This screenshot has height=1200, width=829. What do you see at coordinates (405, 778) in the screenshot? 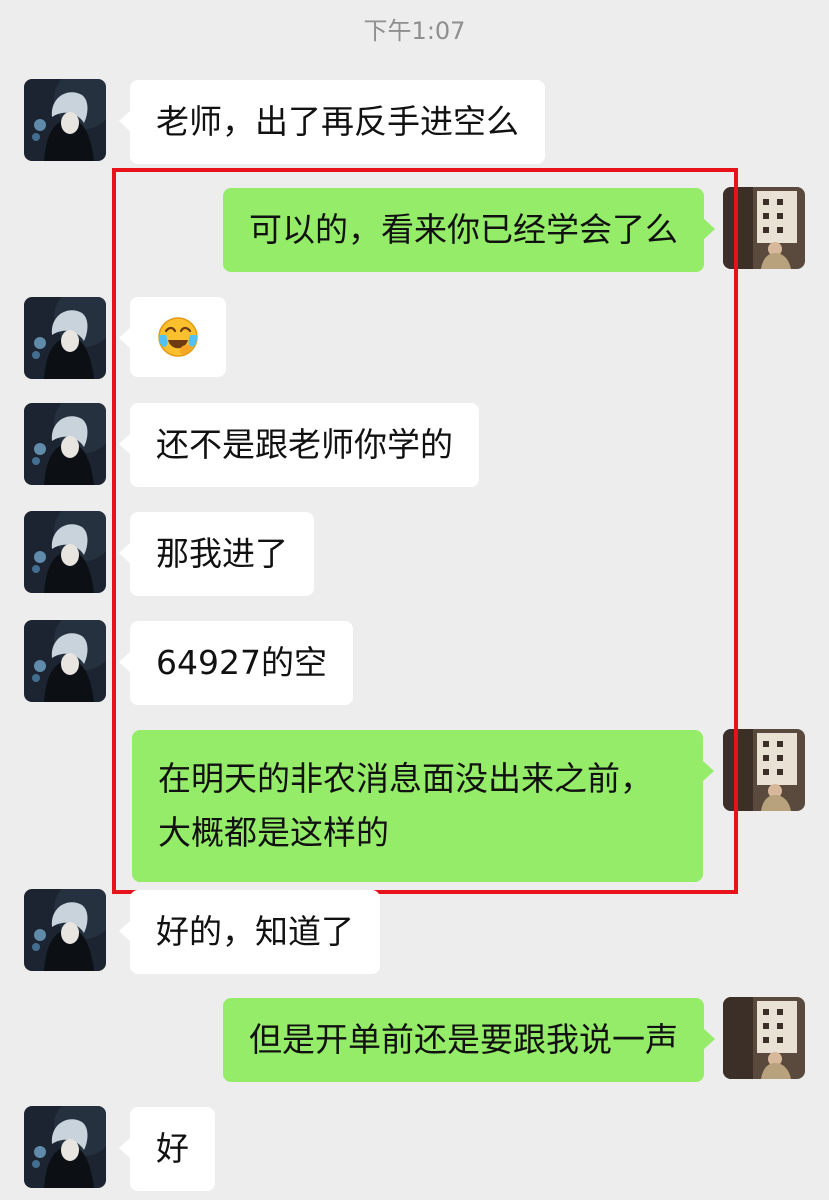
I see `message-text-line: 在明天的非农消息面没出来之前，` at bounding box center [405, 778].